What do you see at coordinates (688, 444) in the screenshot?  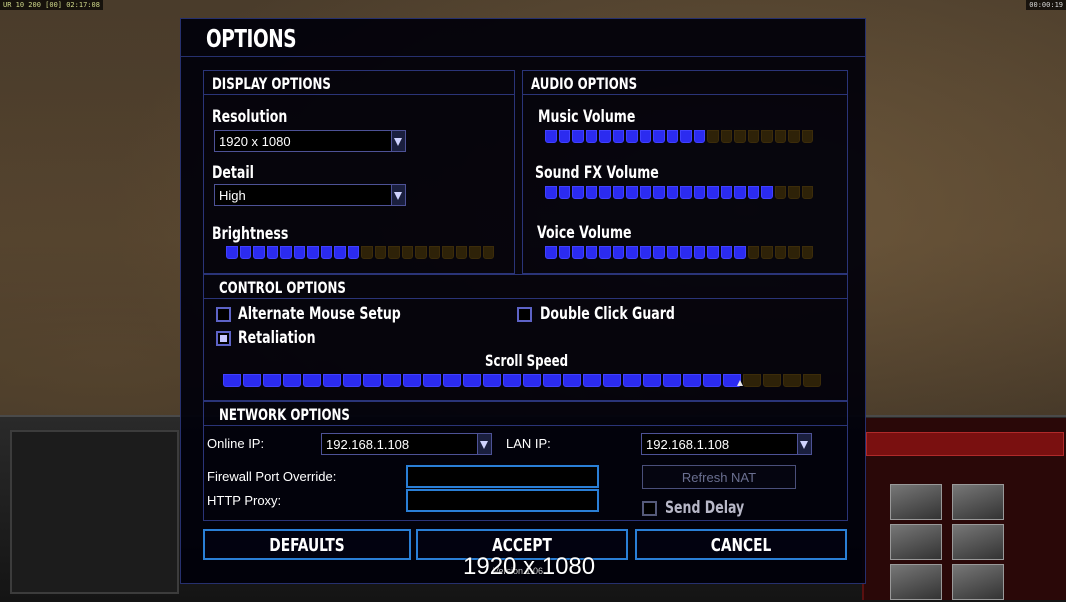 I see `lan-ip-value: 192.168.1.108` at bounding box center [688, 444].